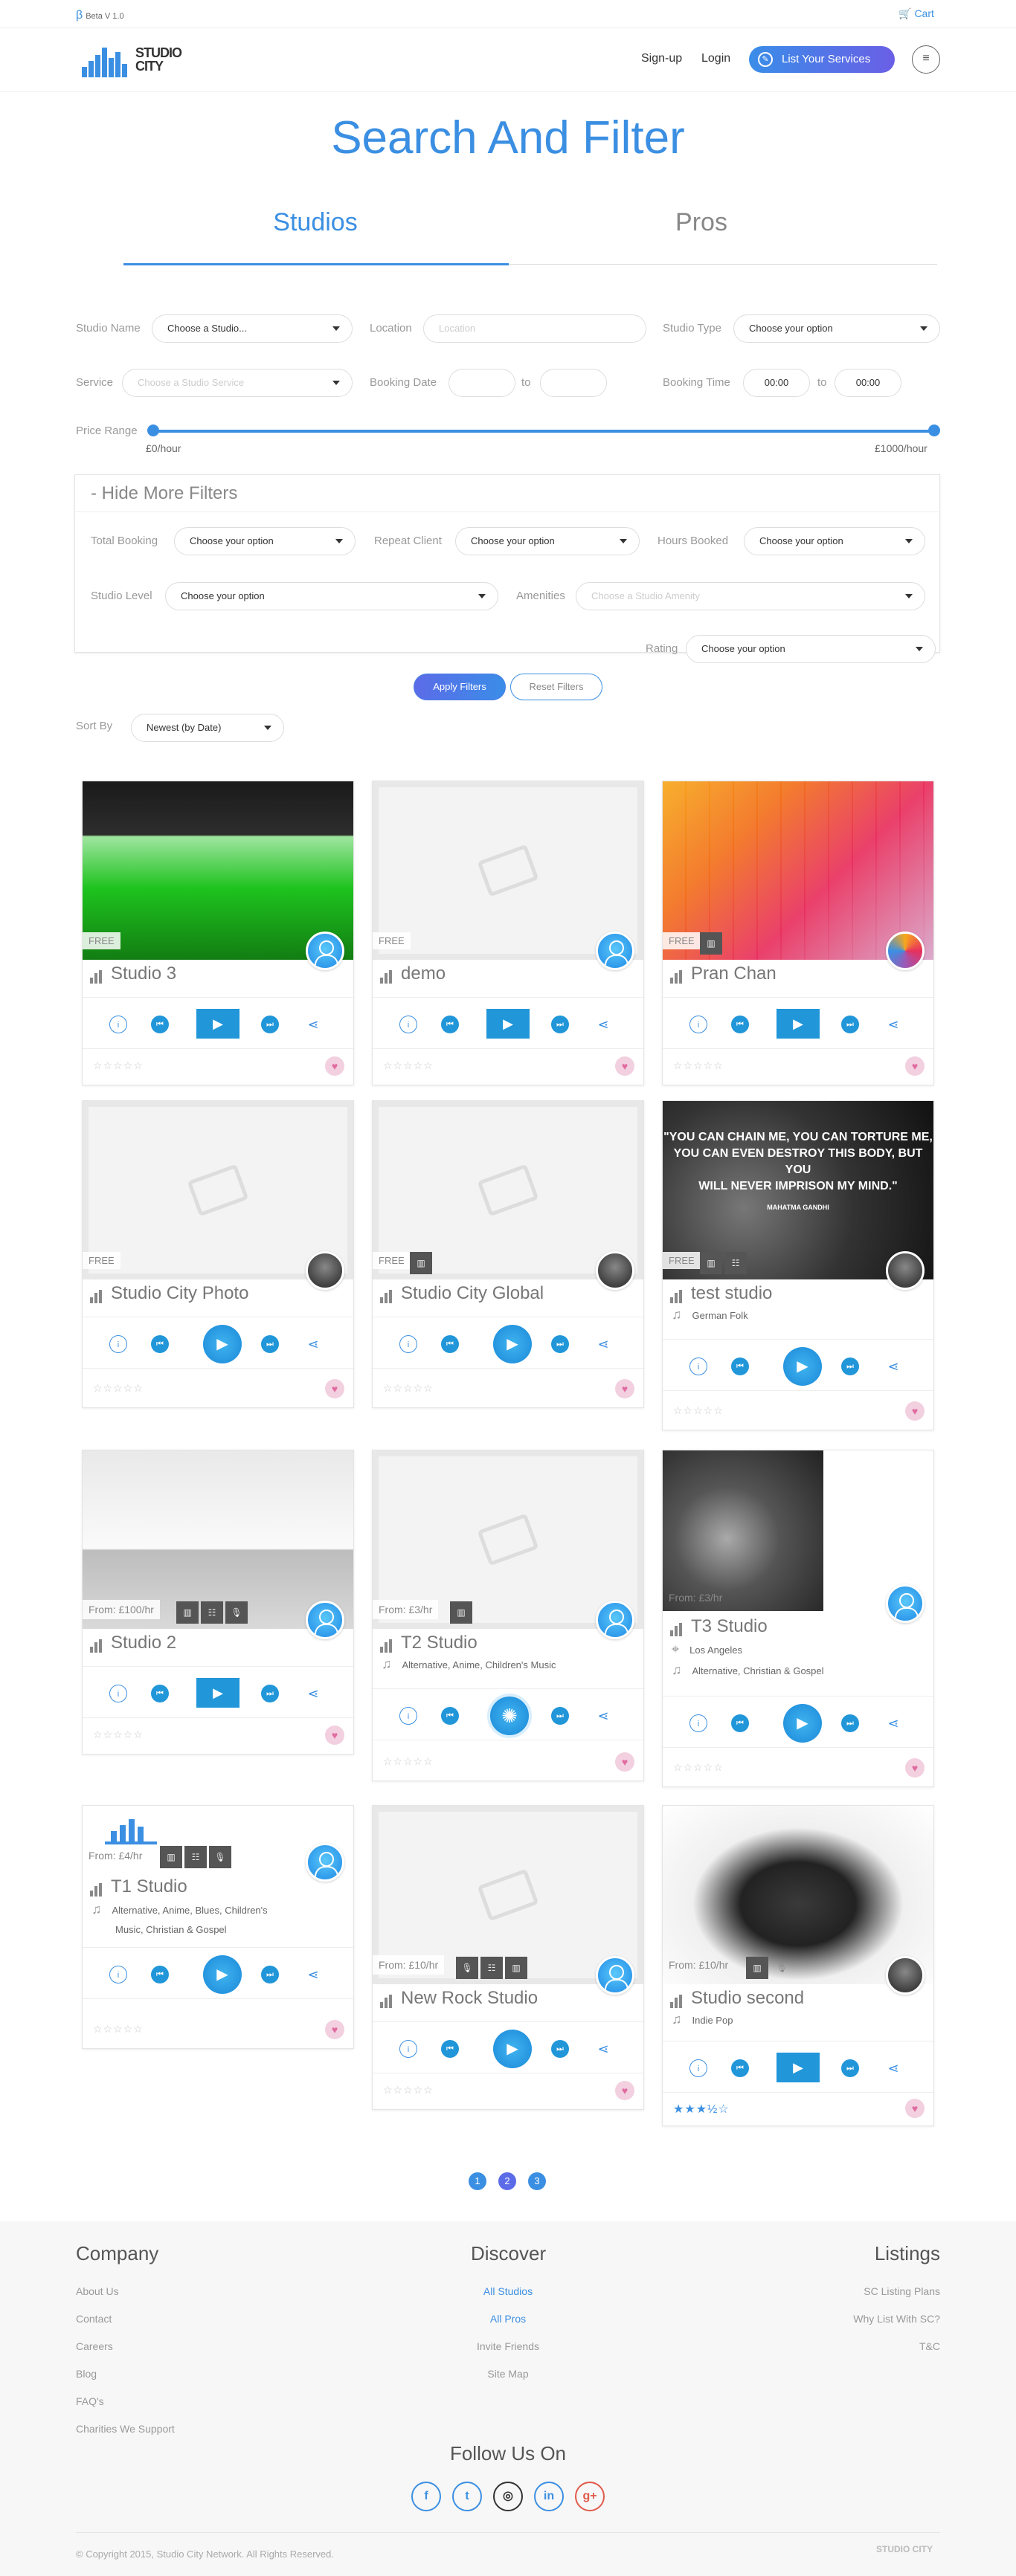  I want to click on studio-type-select: Choose your option, so click(836, 328).